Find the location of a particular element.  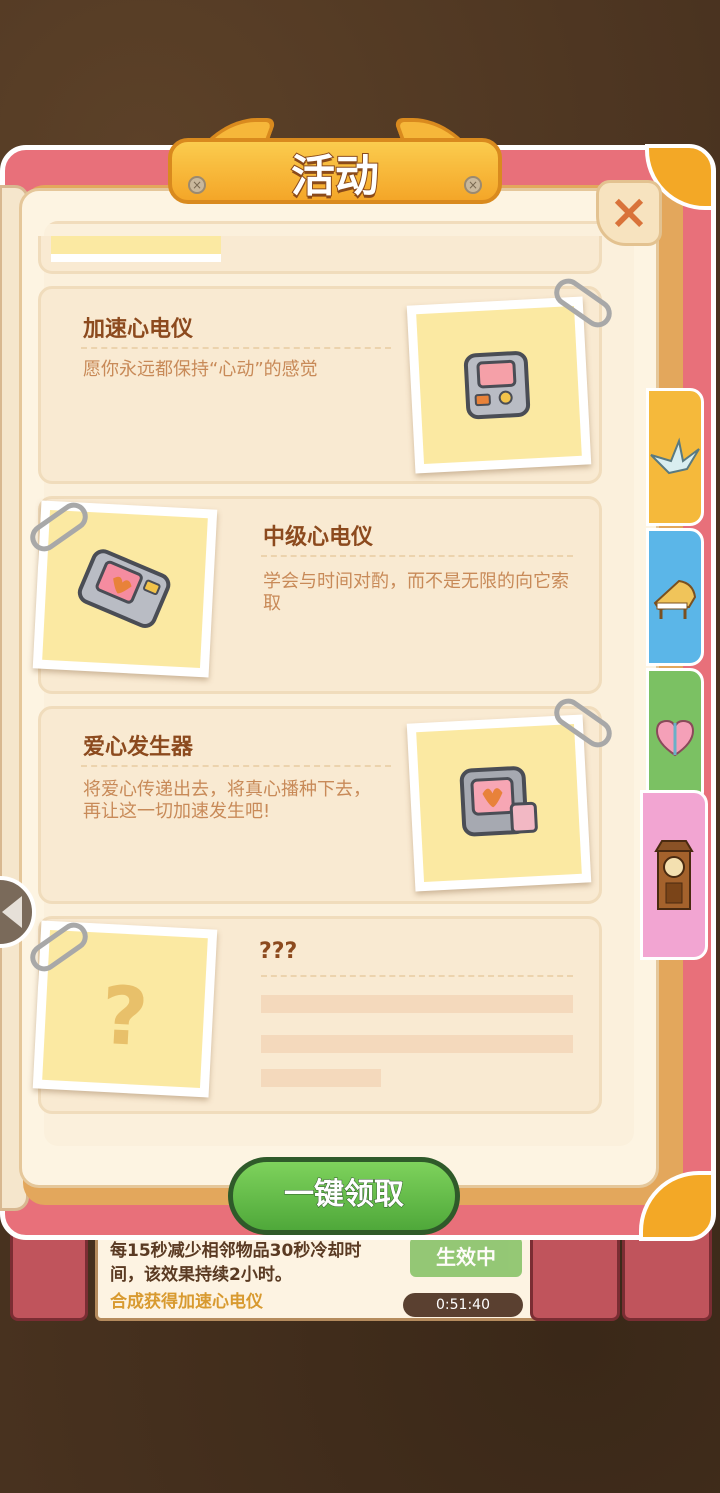

item-card: 加速心电仪 愿你永远都保持“心动”的感觉 is located at coordinates (328, 378).